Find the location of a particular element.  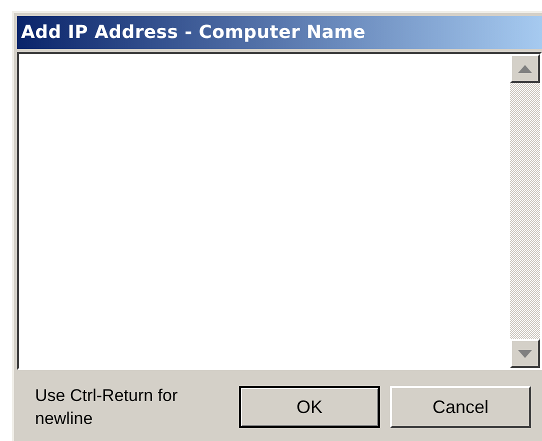

up-arrow-icon is located at coordinates (525, 68).